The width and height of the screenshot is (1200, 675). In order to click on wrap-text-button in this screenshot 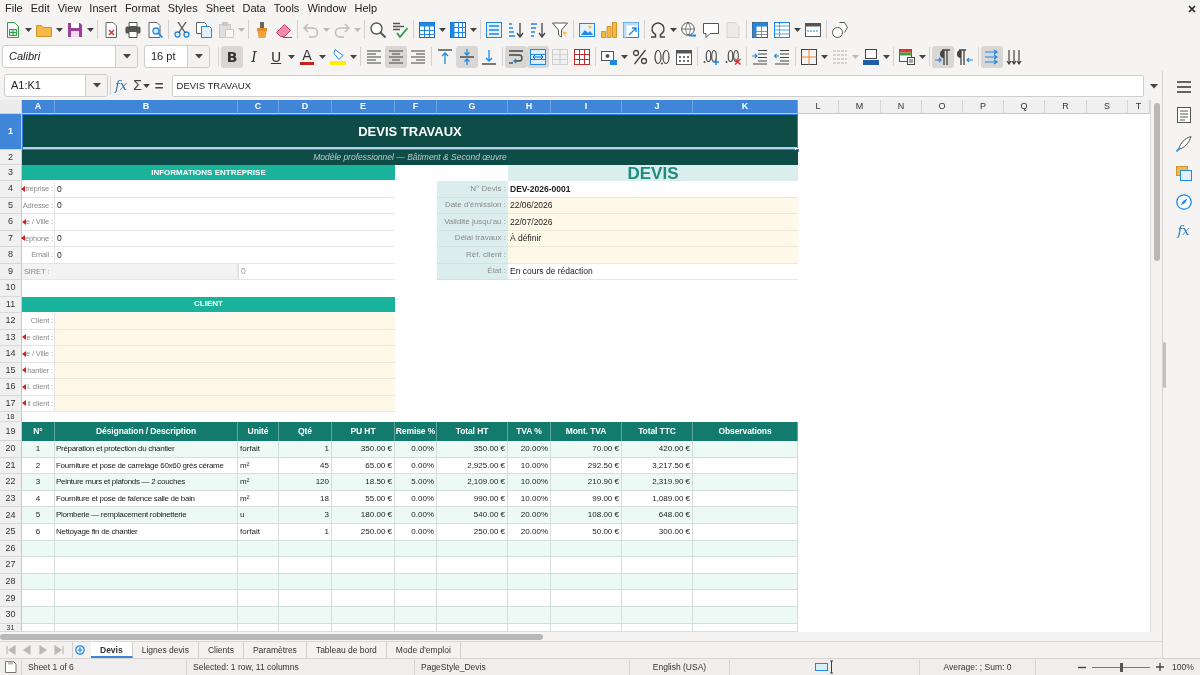, I will do `click(516, 56)`.